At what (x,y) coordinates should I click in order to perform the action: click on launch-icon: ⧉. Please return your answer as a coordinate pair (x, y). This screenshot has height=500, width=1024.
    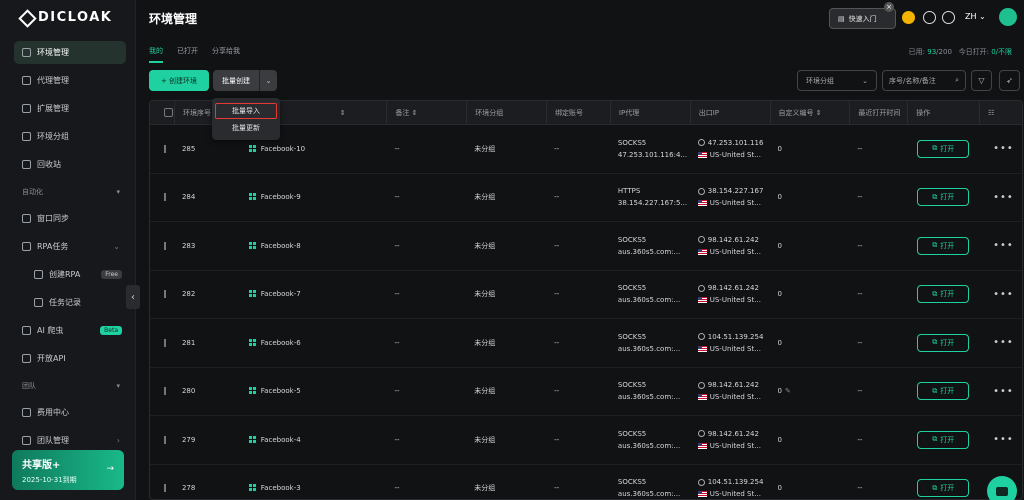
    Looking at the image, I should click on (935, 390).